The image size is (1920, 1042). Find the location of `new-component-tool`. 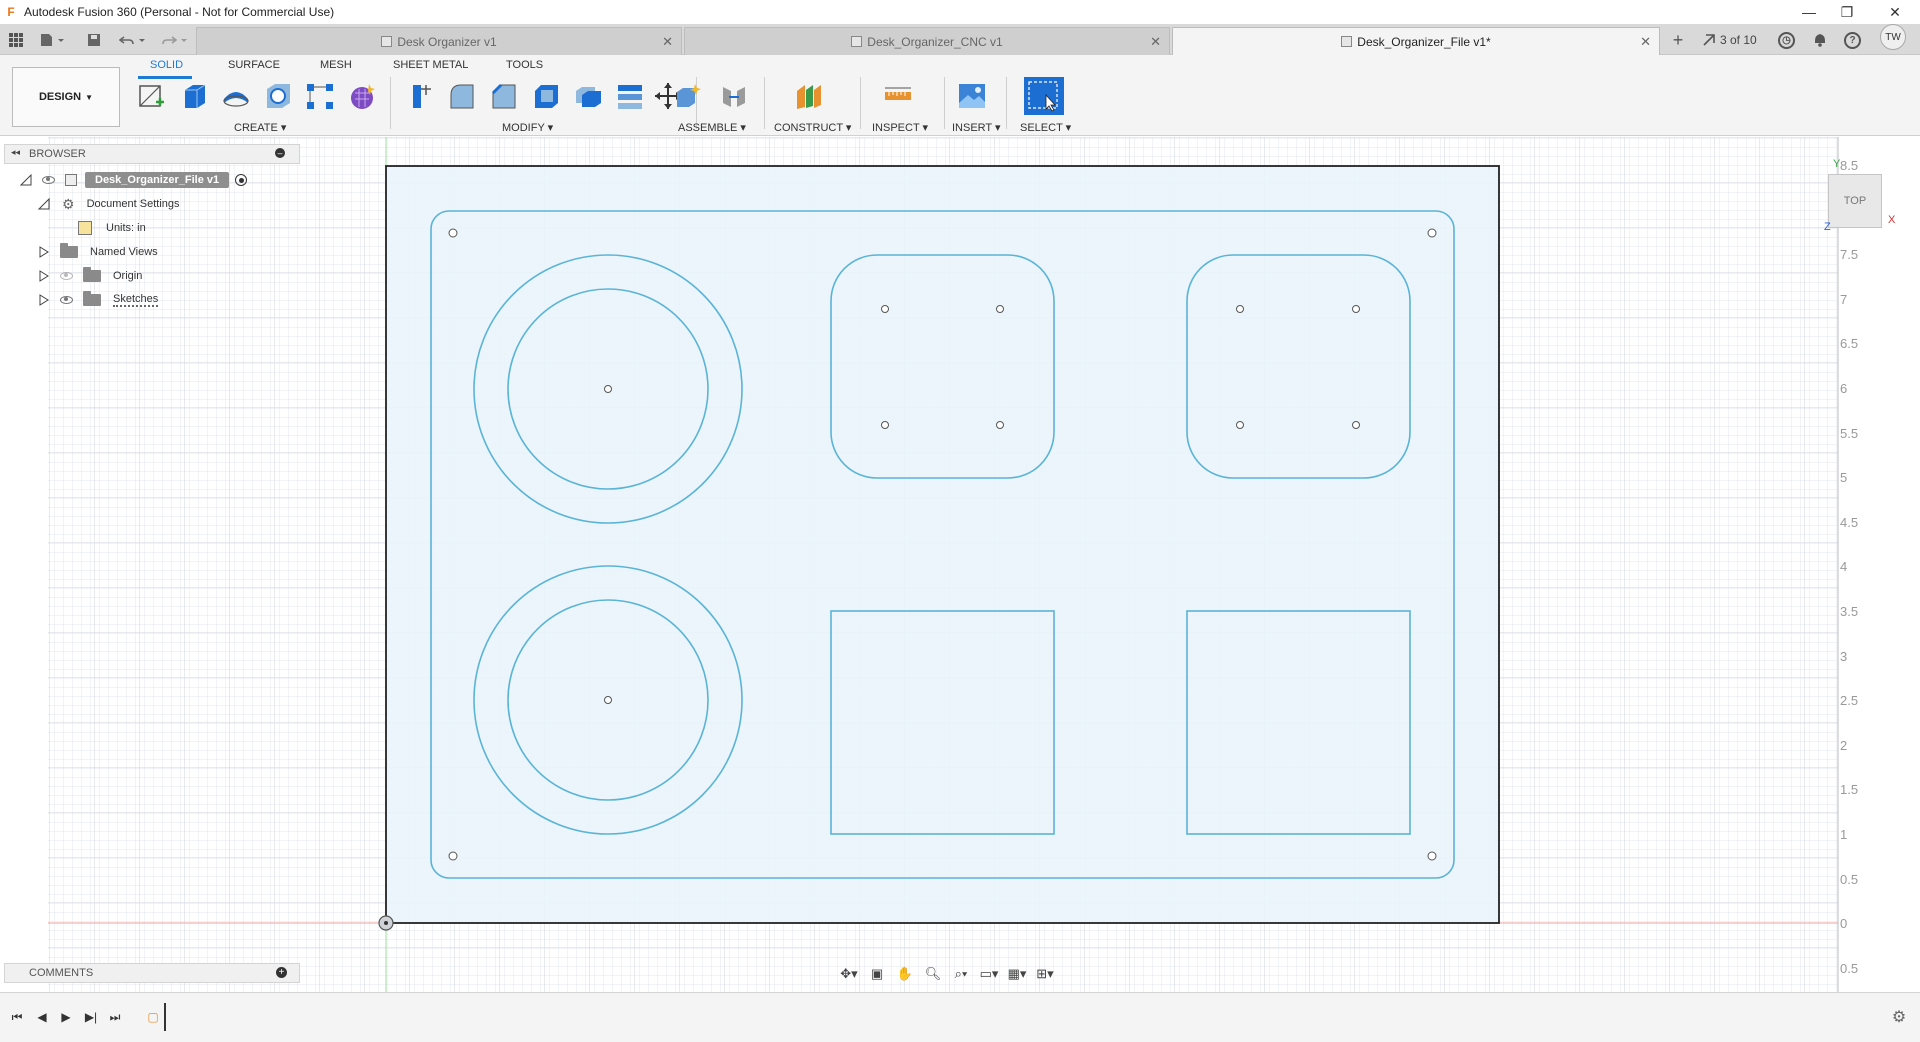

new-component-tool is located at coordinates (688, 96).